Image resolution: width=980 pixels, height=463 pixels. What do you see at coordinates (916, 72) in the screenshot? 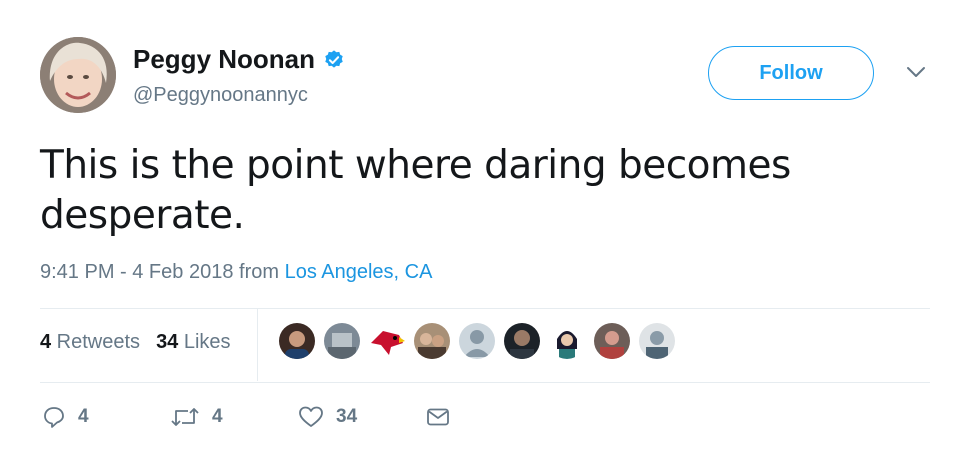
I see `chevron-down-icon` at bounding box center [916, 72].